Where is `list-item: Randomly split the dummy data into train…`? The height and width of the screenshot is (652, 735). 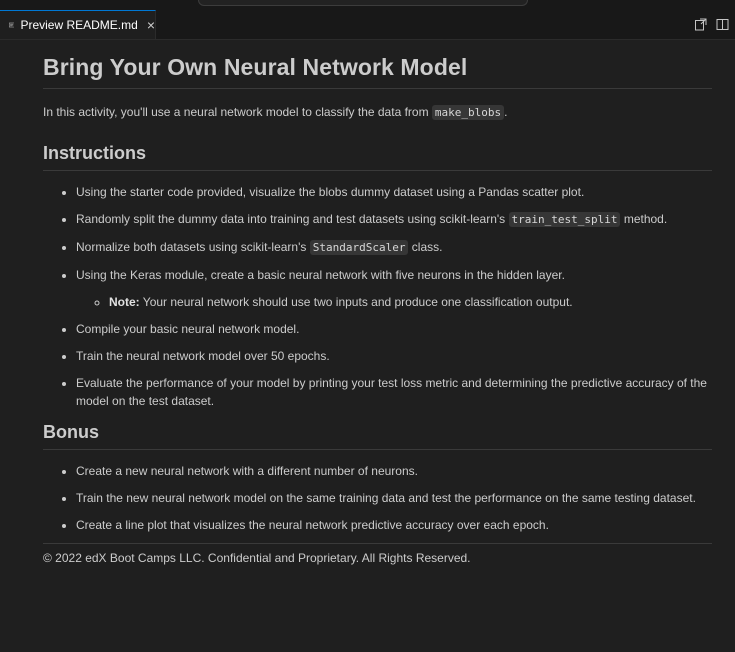
list-item: Randomly split the dummy data into train… is located at coordinates (394, 219).